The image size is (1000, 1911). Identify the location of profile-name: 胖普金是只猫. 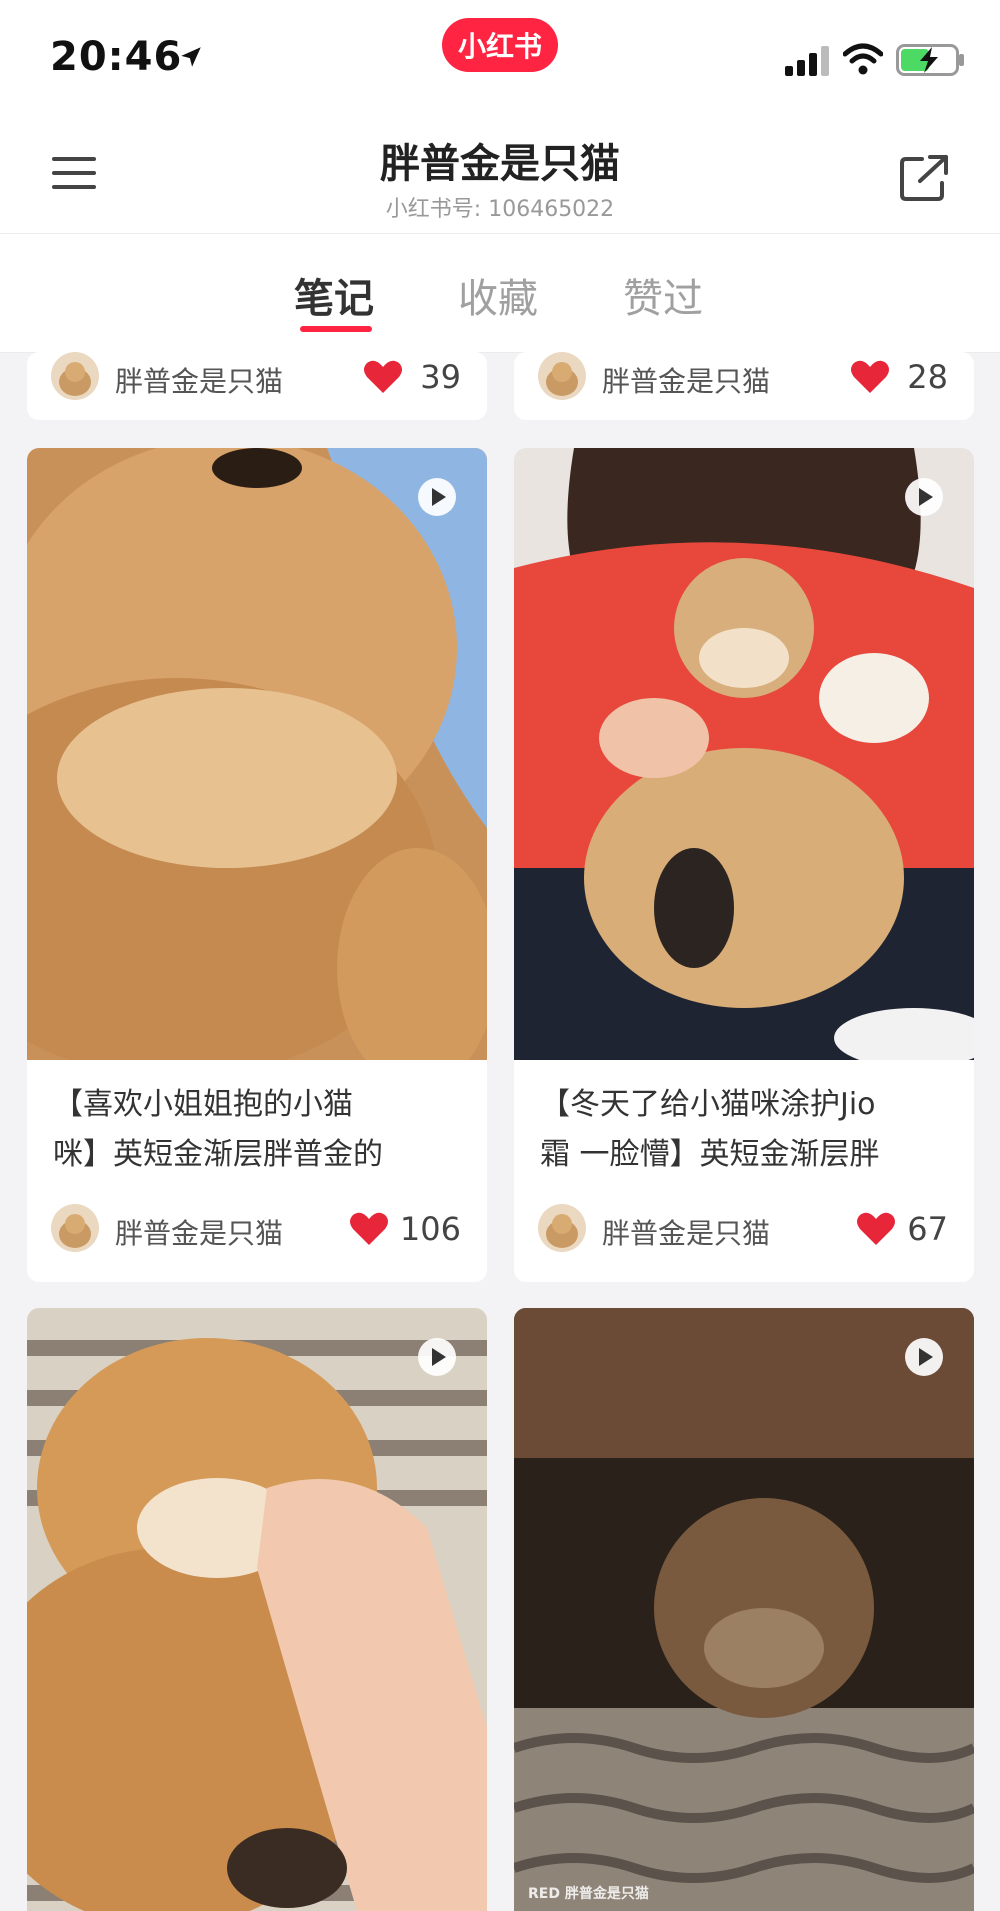
(500, 164).